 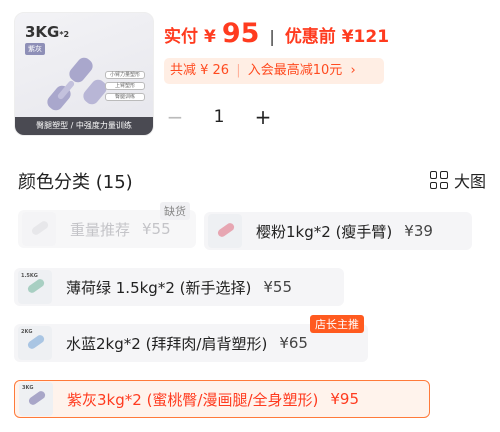 I want to click on option-name: 紫灰3kg*2 (蜜桃臀/漫画腿/全身塑形), so click(x=193, y=399).